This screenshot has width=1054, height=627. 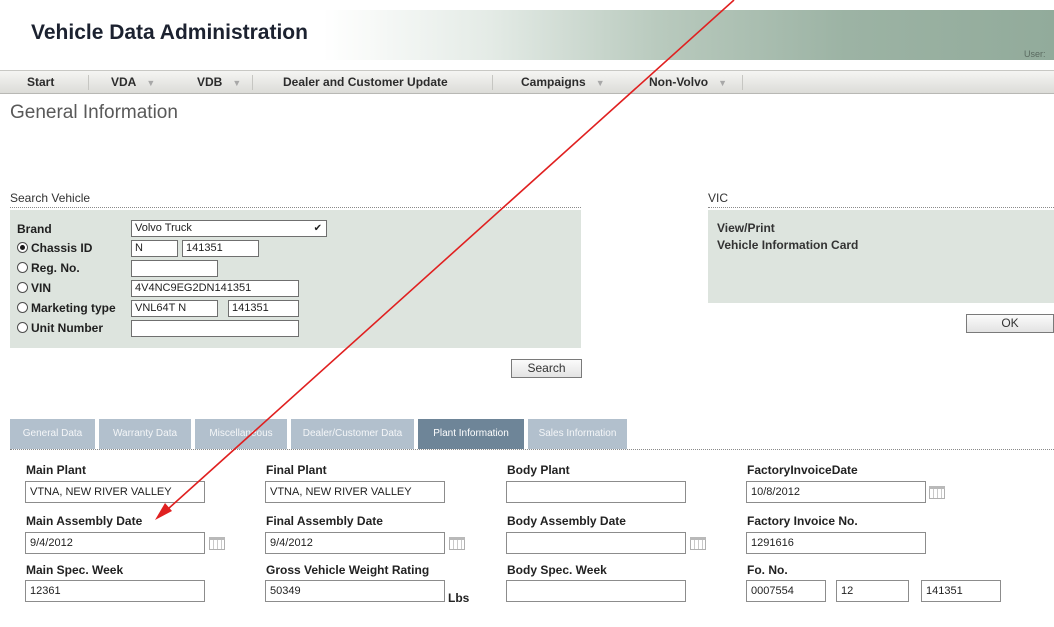 What do you see at coordinates (41, 288) in the screenshot?
I see `vin-label: VIN` at bounding box center [41, 288].